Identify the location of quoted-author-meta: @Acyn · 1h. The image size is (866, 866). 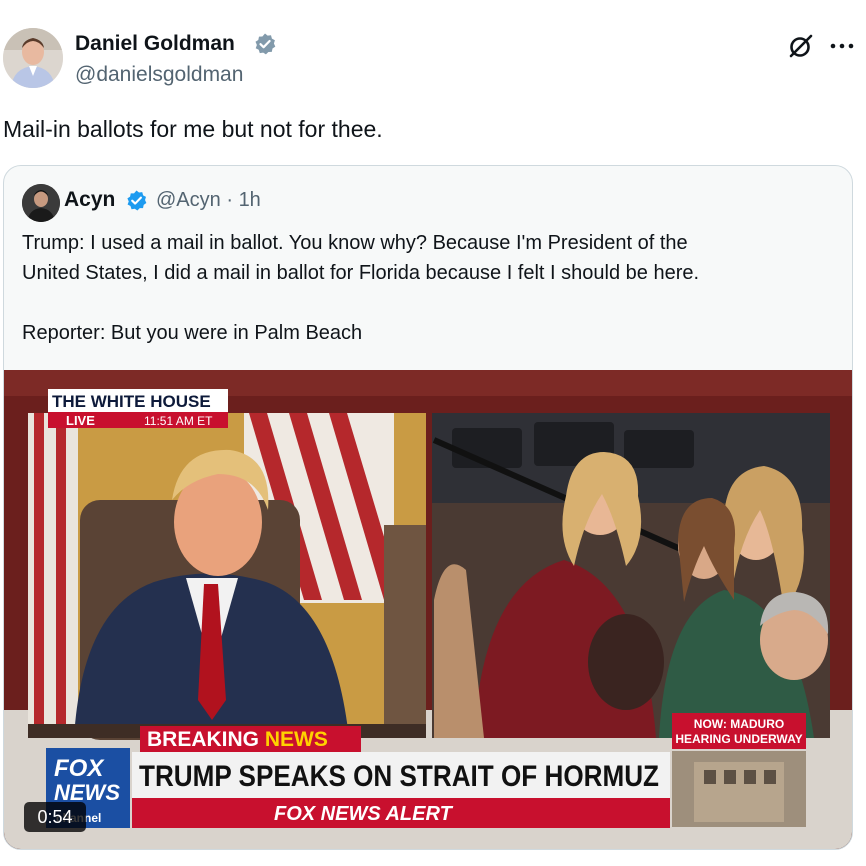
(208, 200).